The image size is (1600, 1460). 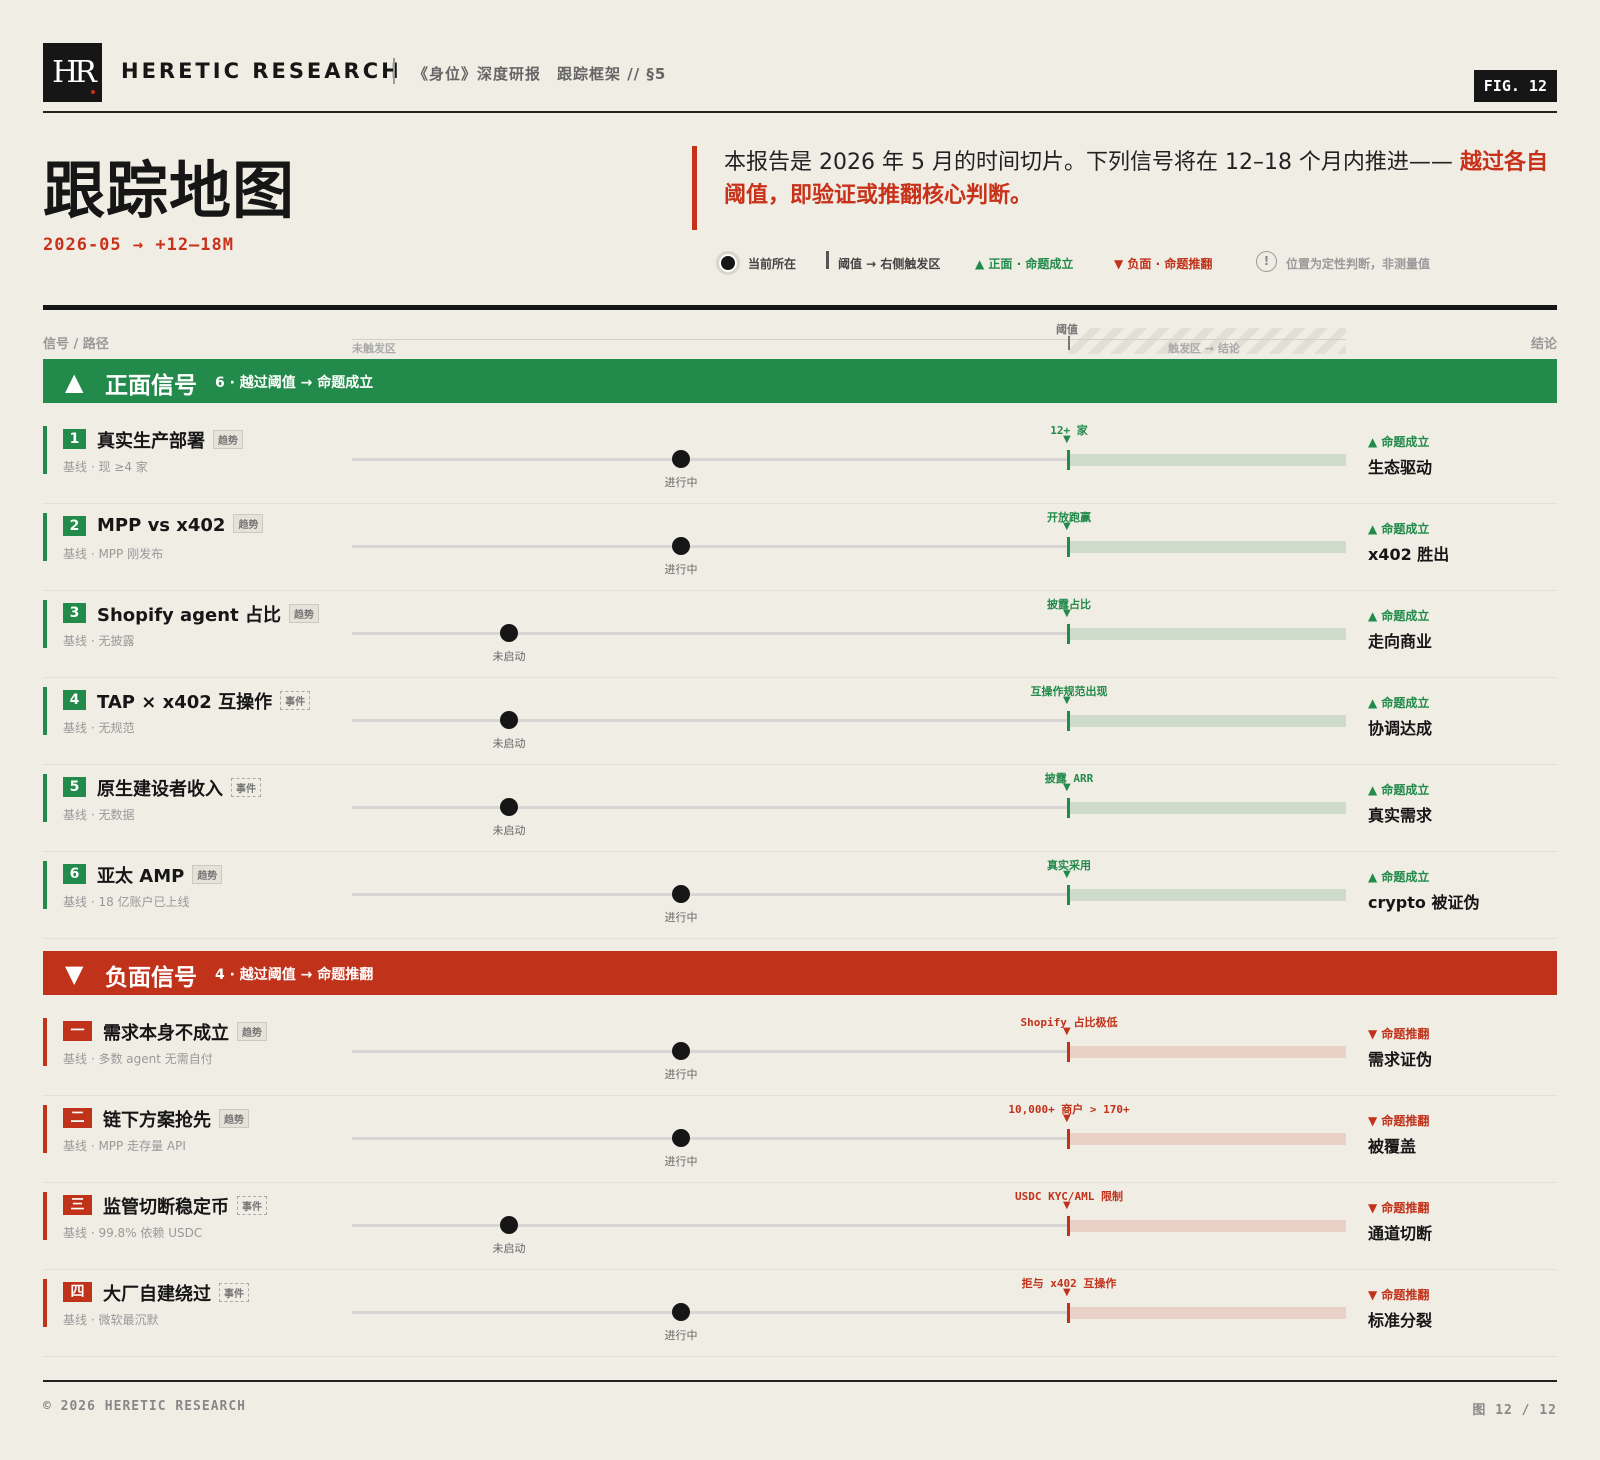 What do you see at coordinates (151, 978) in the screenshot?
I see `section-title: 负面信号` at bounding box center [151, 978].